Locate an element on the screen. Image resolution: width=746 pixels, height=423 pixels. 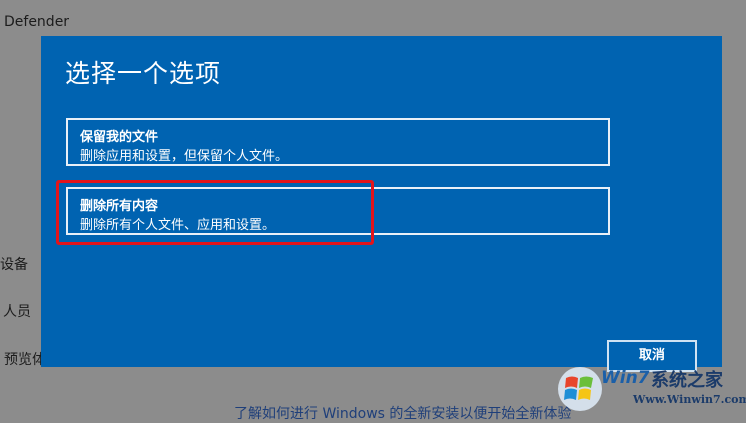
option-keep-files: 保留我的文件 删除应用和设置，但保留个人文件。 is located at coordinates (338, 142).